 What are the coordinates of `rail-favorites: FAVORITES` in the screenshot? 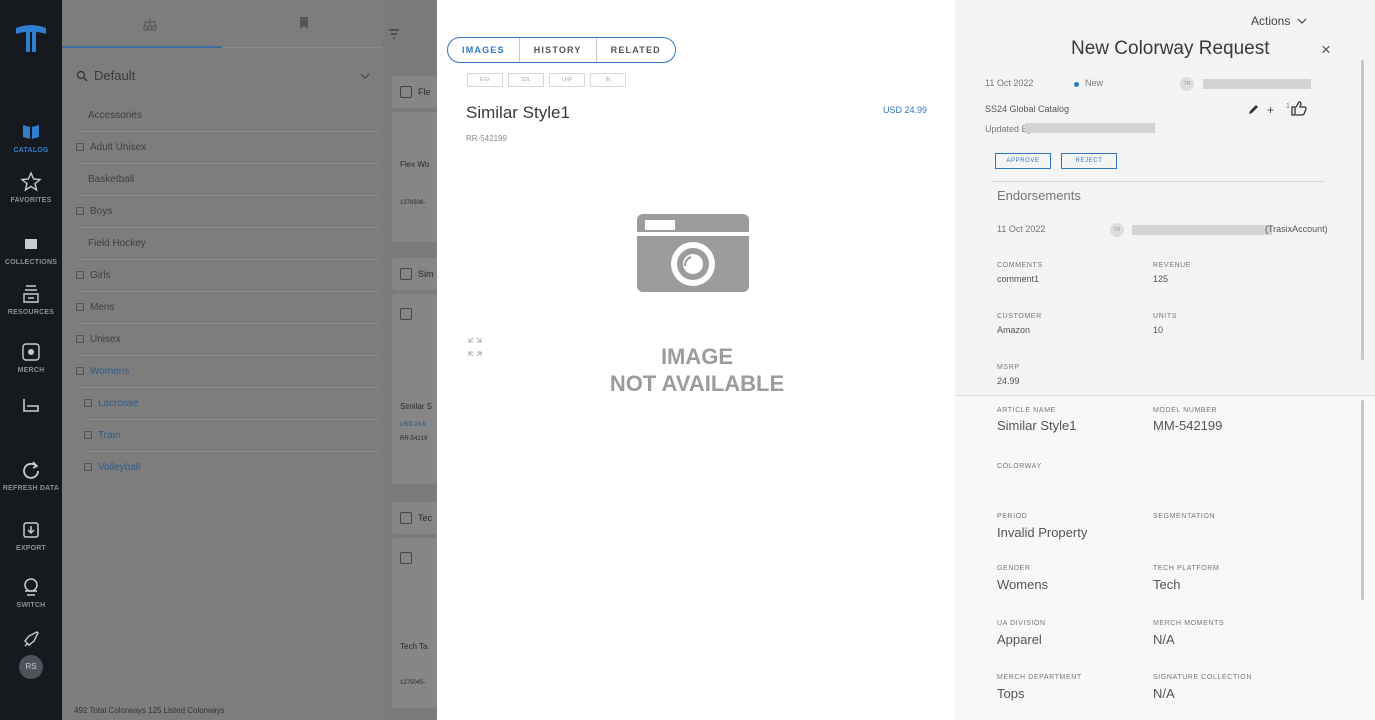 It's located at (31, 187).